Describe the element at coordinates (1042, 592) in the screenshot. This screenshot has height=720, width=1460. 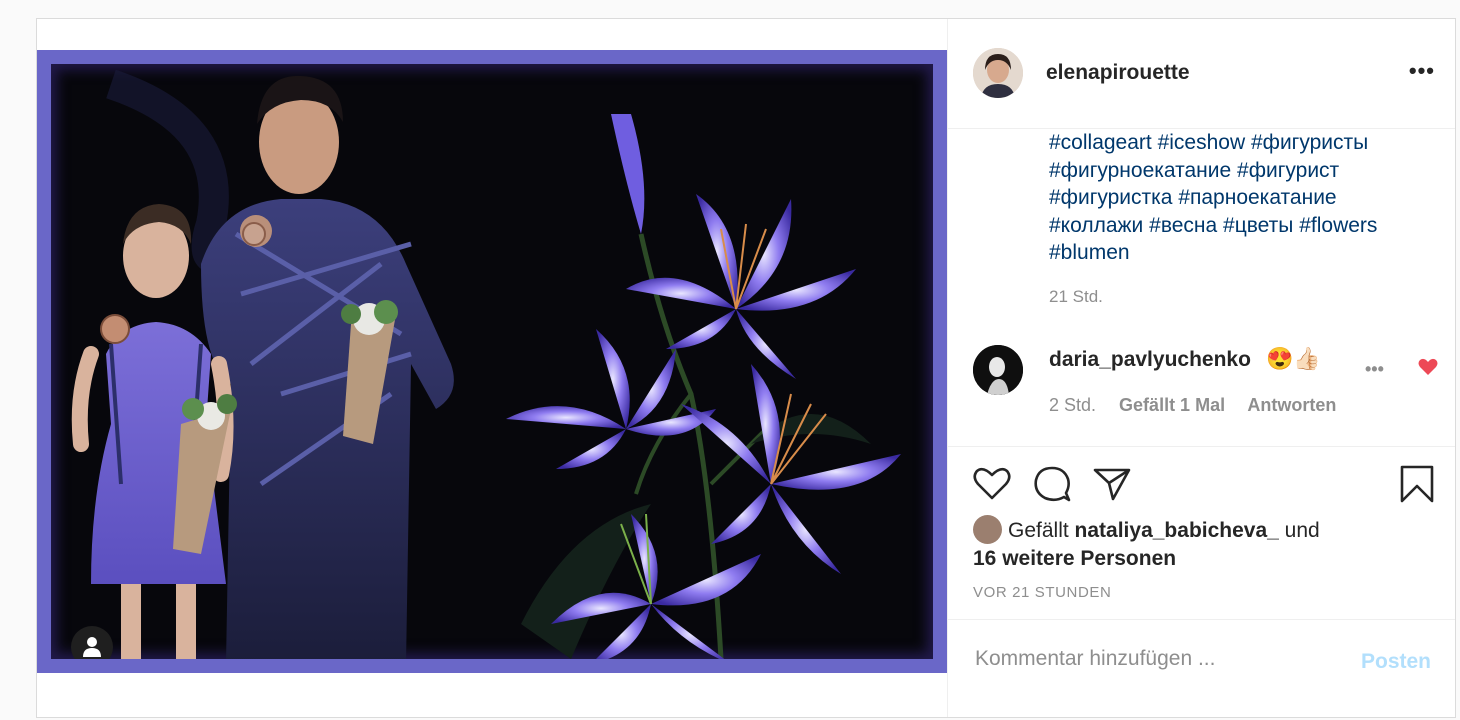
I see `post-timestamp: VOR 21 STUNDEN` at that location.